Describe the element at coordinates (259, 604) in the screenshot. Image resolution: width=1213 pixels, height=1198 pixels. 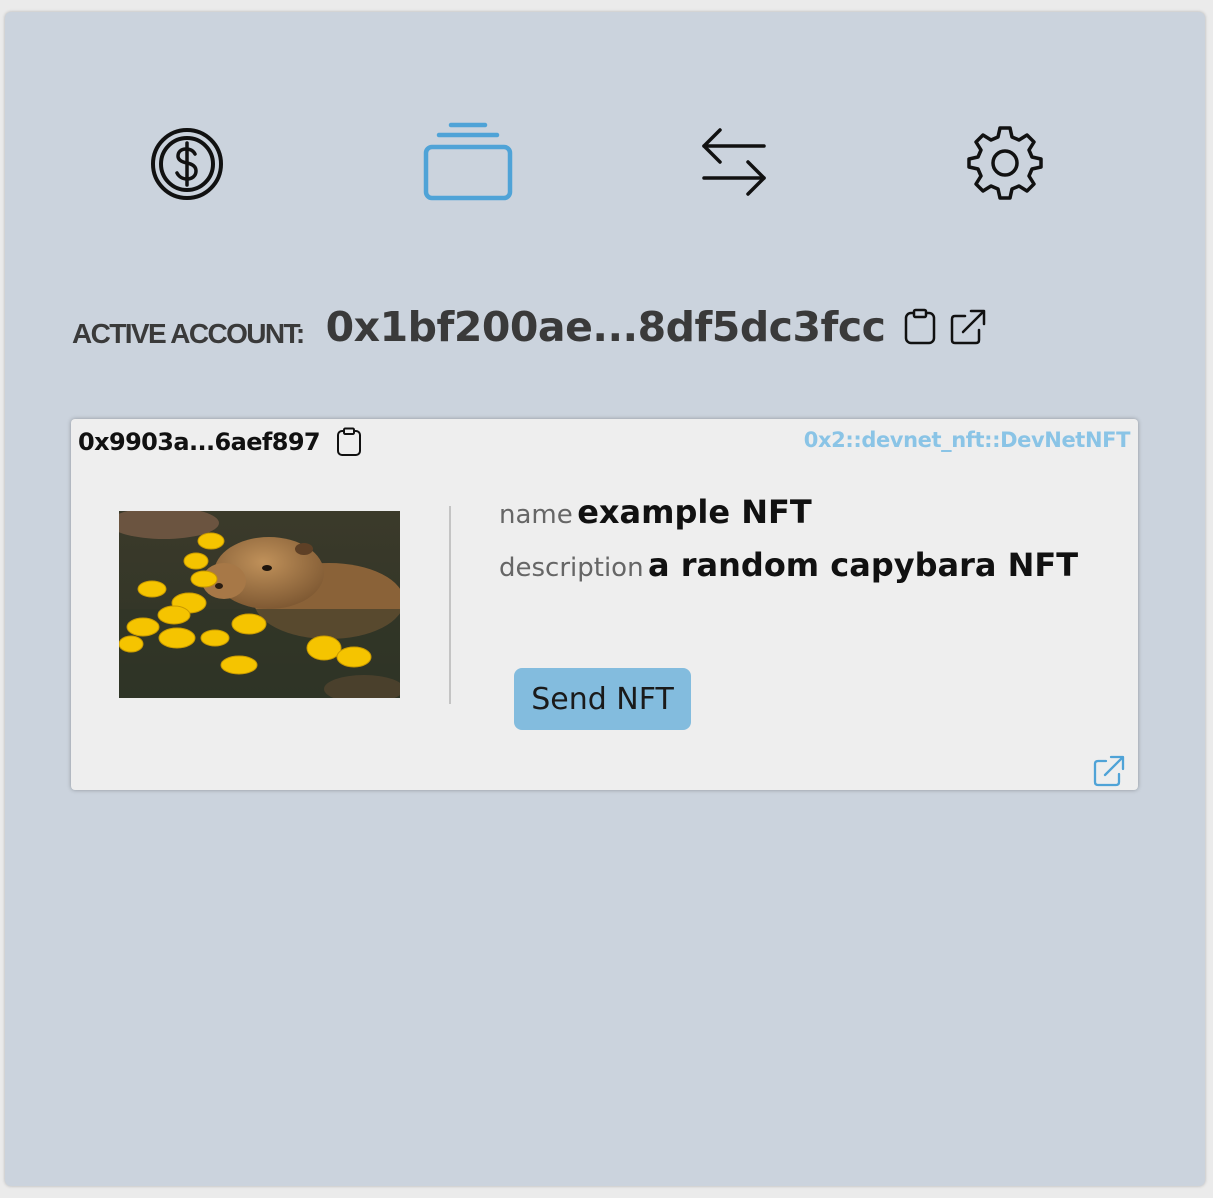
I see `nft-image` at that location.